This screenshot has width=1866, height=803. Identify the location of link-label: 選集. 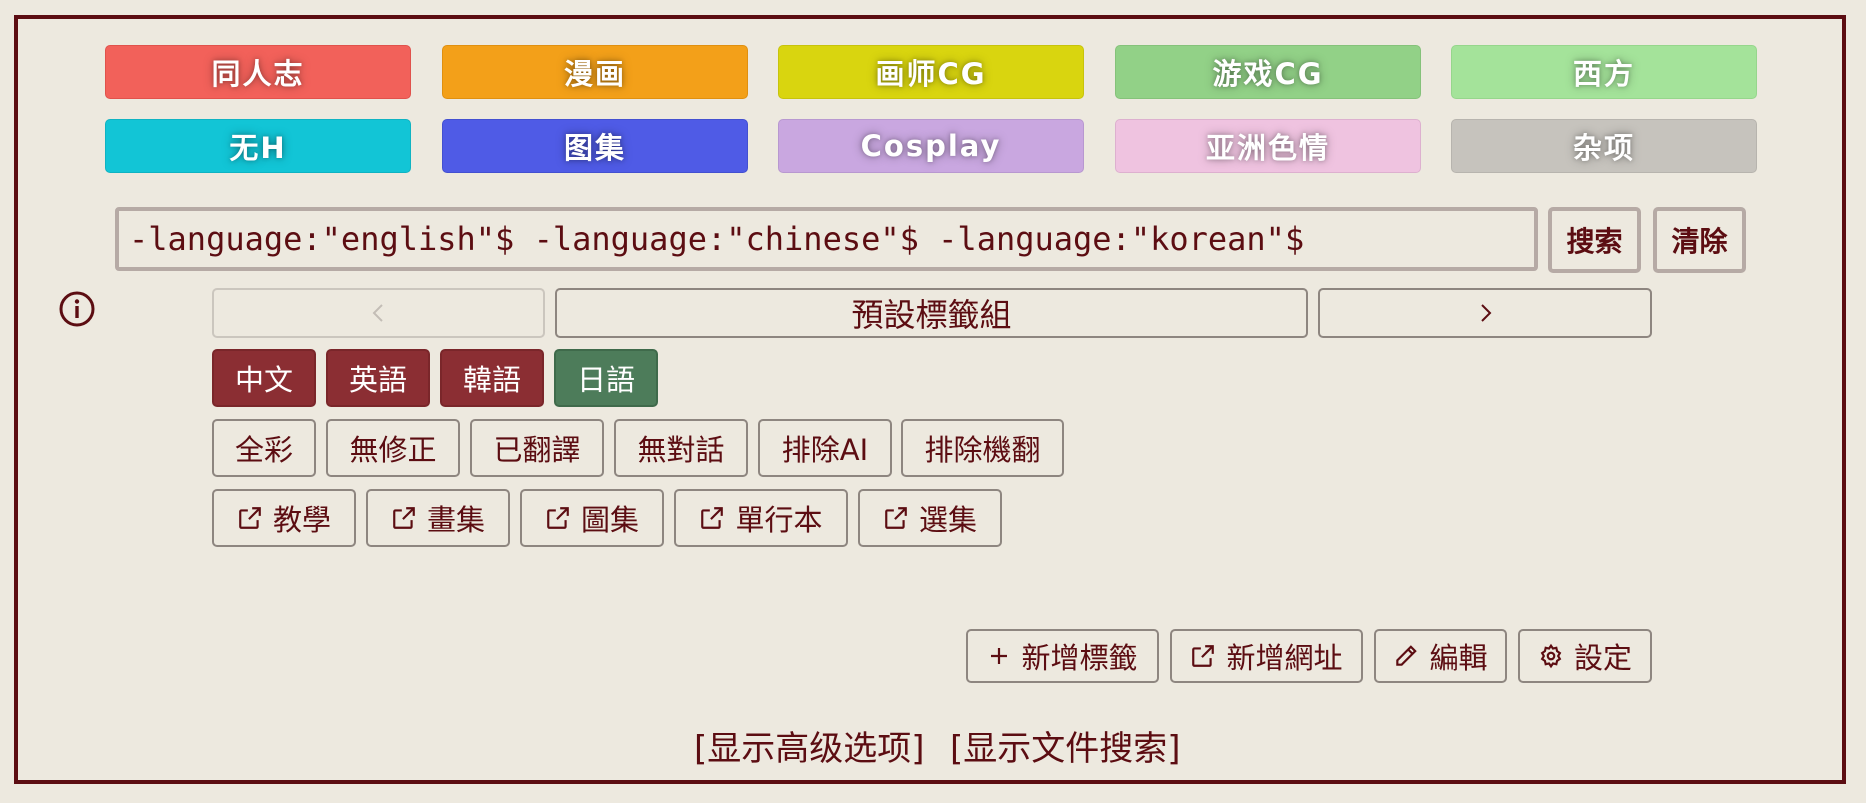
(947, 520).